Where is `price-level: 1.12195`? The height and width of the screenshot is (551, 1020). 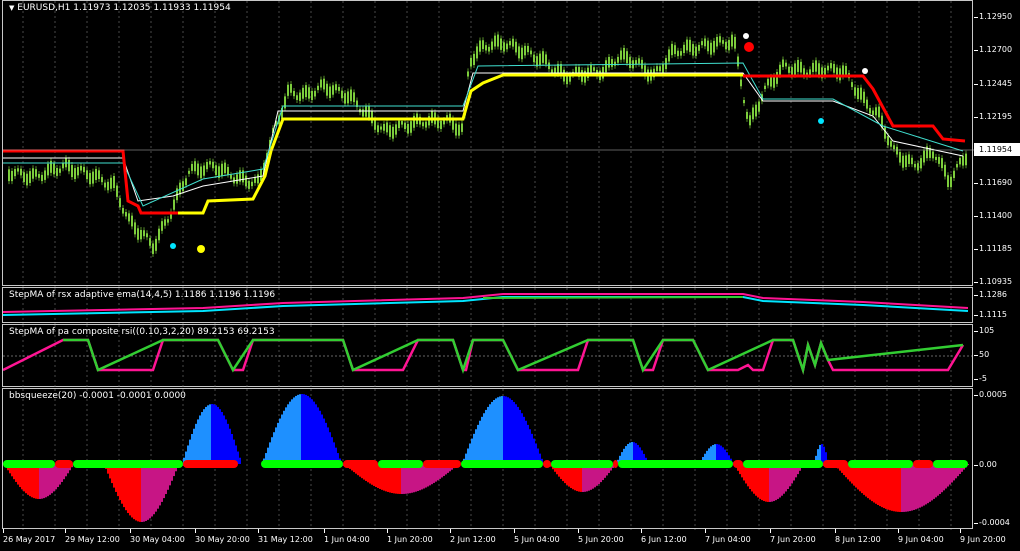 price-level: 1.12195 is located at coordinates (993, 116).